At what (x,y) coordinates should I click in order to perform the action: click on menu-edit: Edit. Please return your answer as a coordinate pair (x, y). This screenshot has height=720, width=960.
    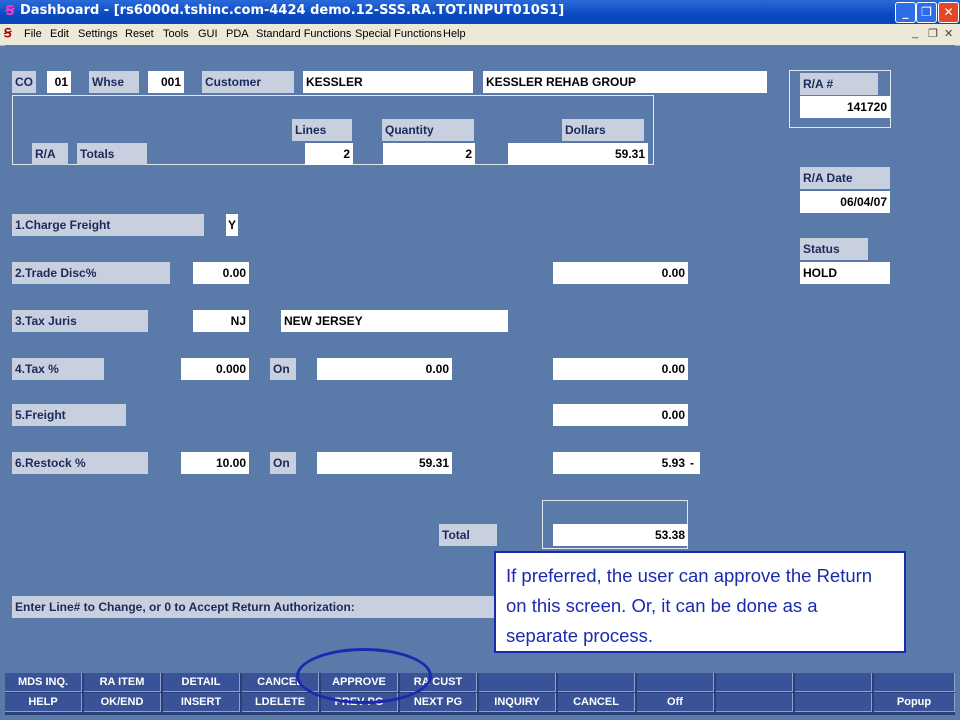
    Looking at the image, I should click on (59, 34).